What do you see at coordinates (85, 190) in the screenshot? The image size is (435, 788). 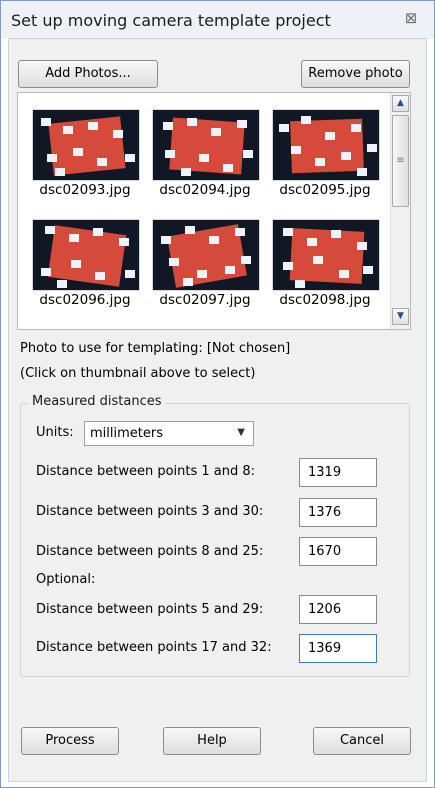 I see `thumbnail-caption: dsc02093.jpg` at bounding box center [85, 190].